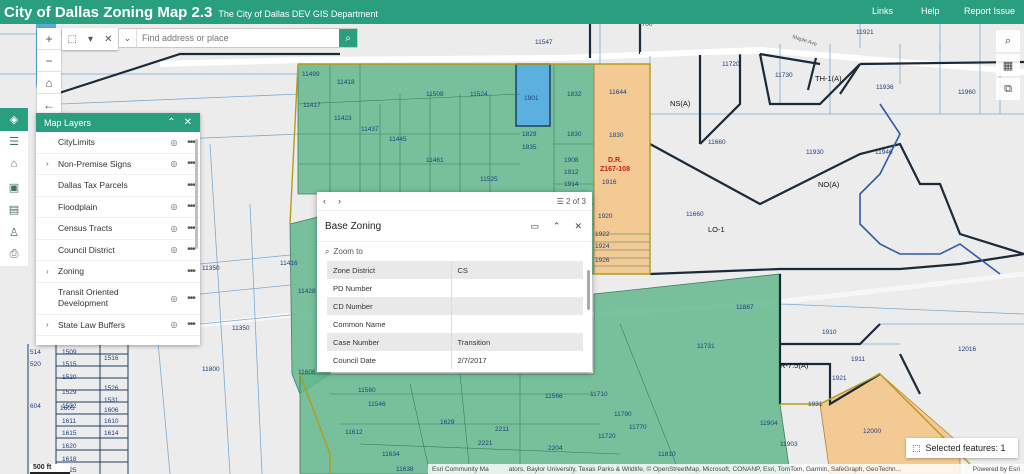  I want to click on svg-text: 514, so click(35, 352).